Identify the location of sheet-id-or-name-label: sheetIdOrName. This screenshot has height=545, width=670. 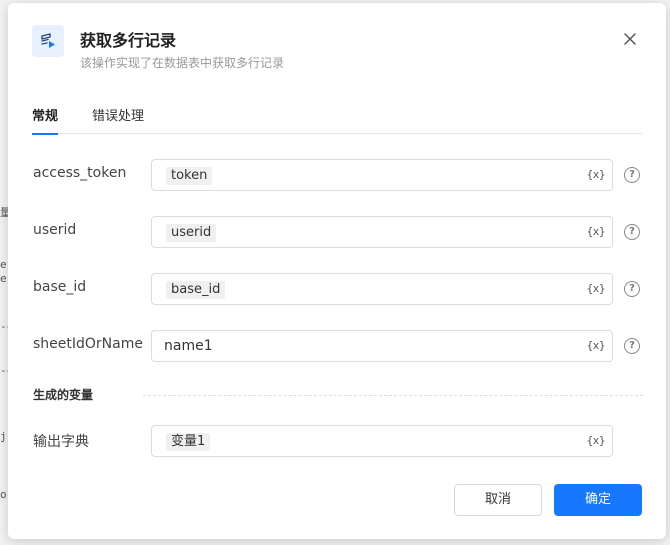
(88, 344).